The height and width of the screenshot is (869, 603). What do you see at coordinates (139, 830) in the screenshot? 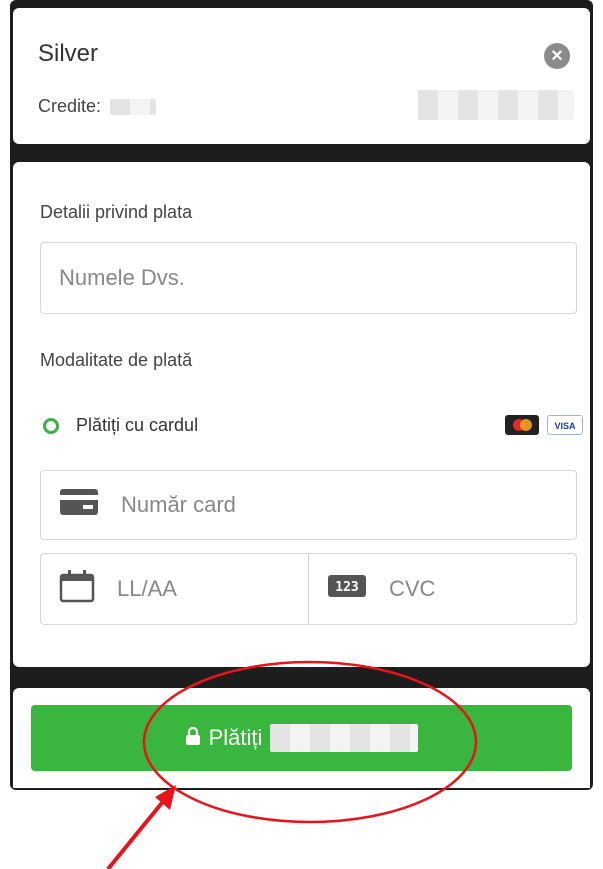
I see `annotation-arrow-line` at bounding box center [139, 830].